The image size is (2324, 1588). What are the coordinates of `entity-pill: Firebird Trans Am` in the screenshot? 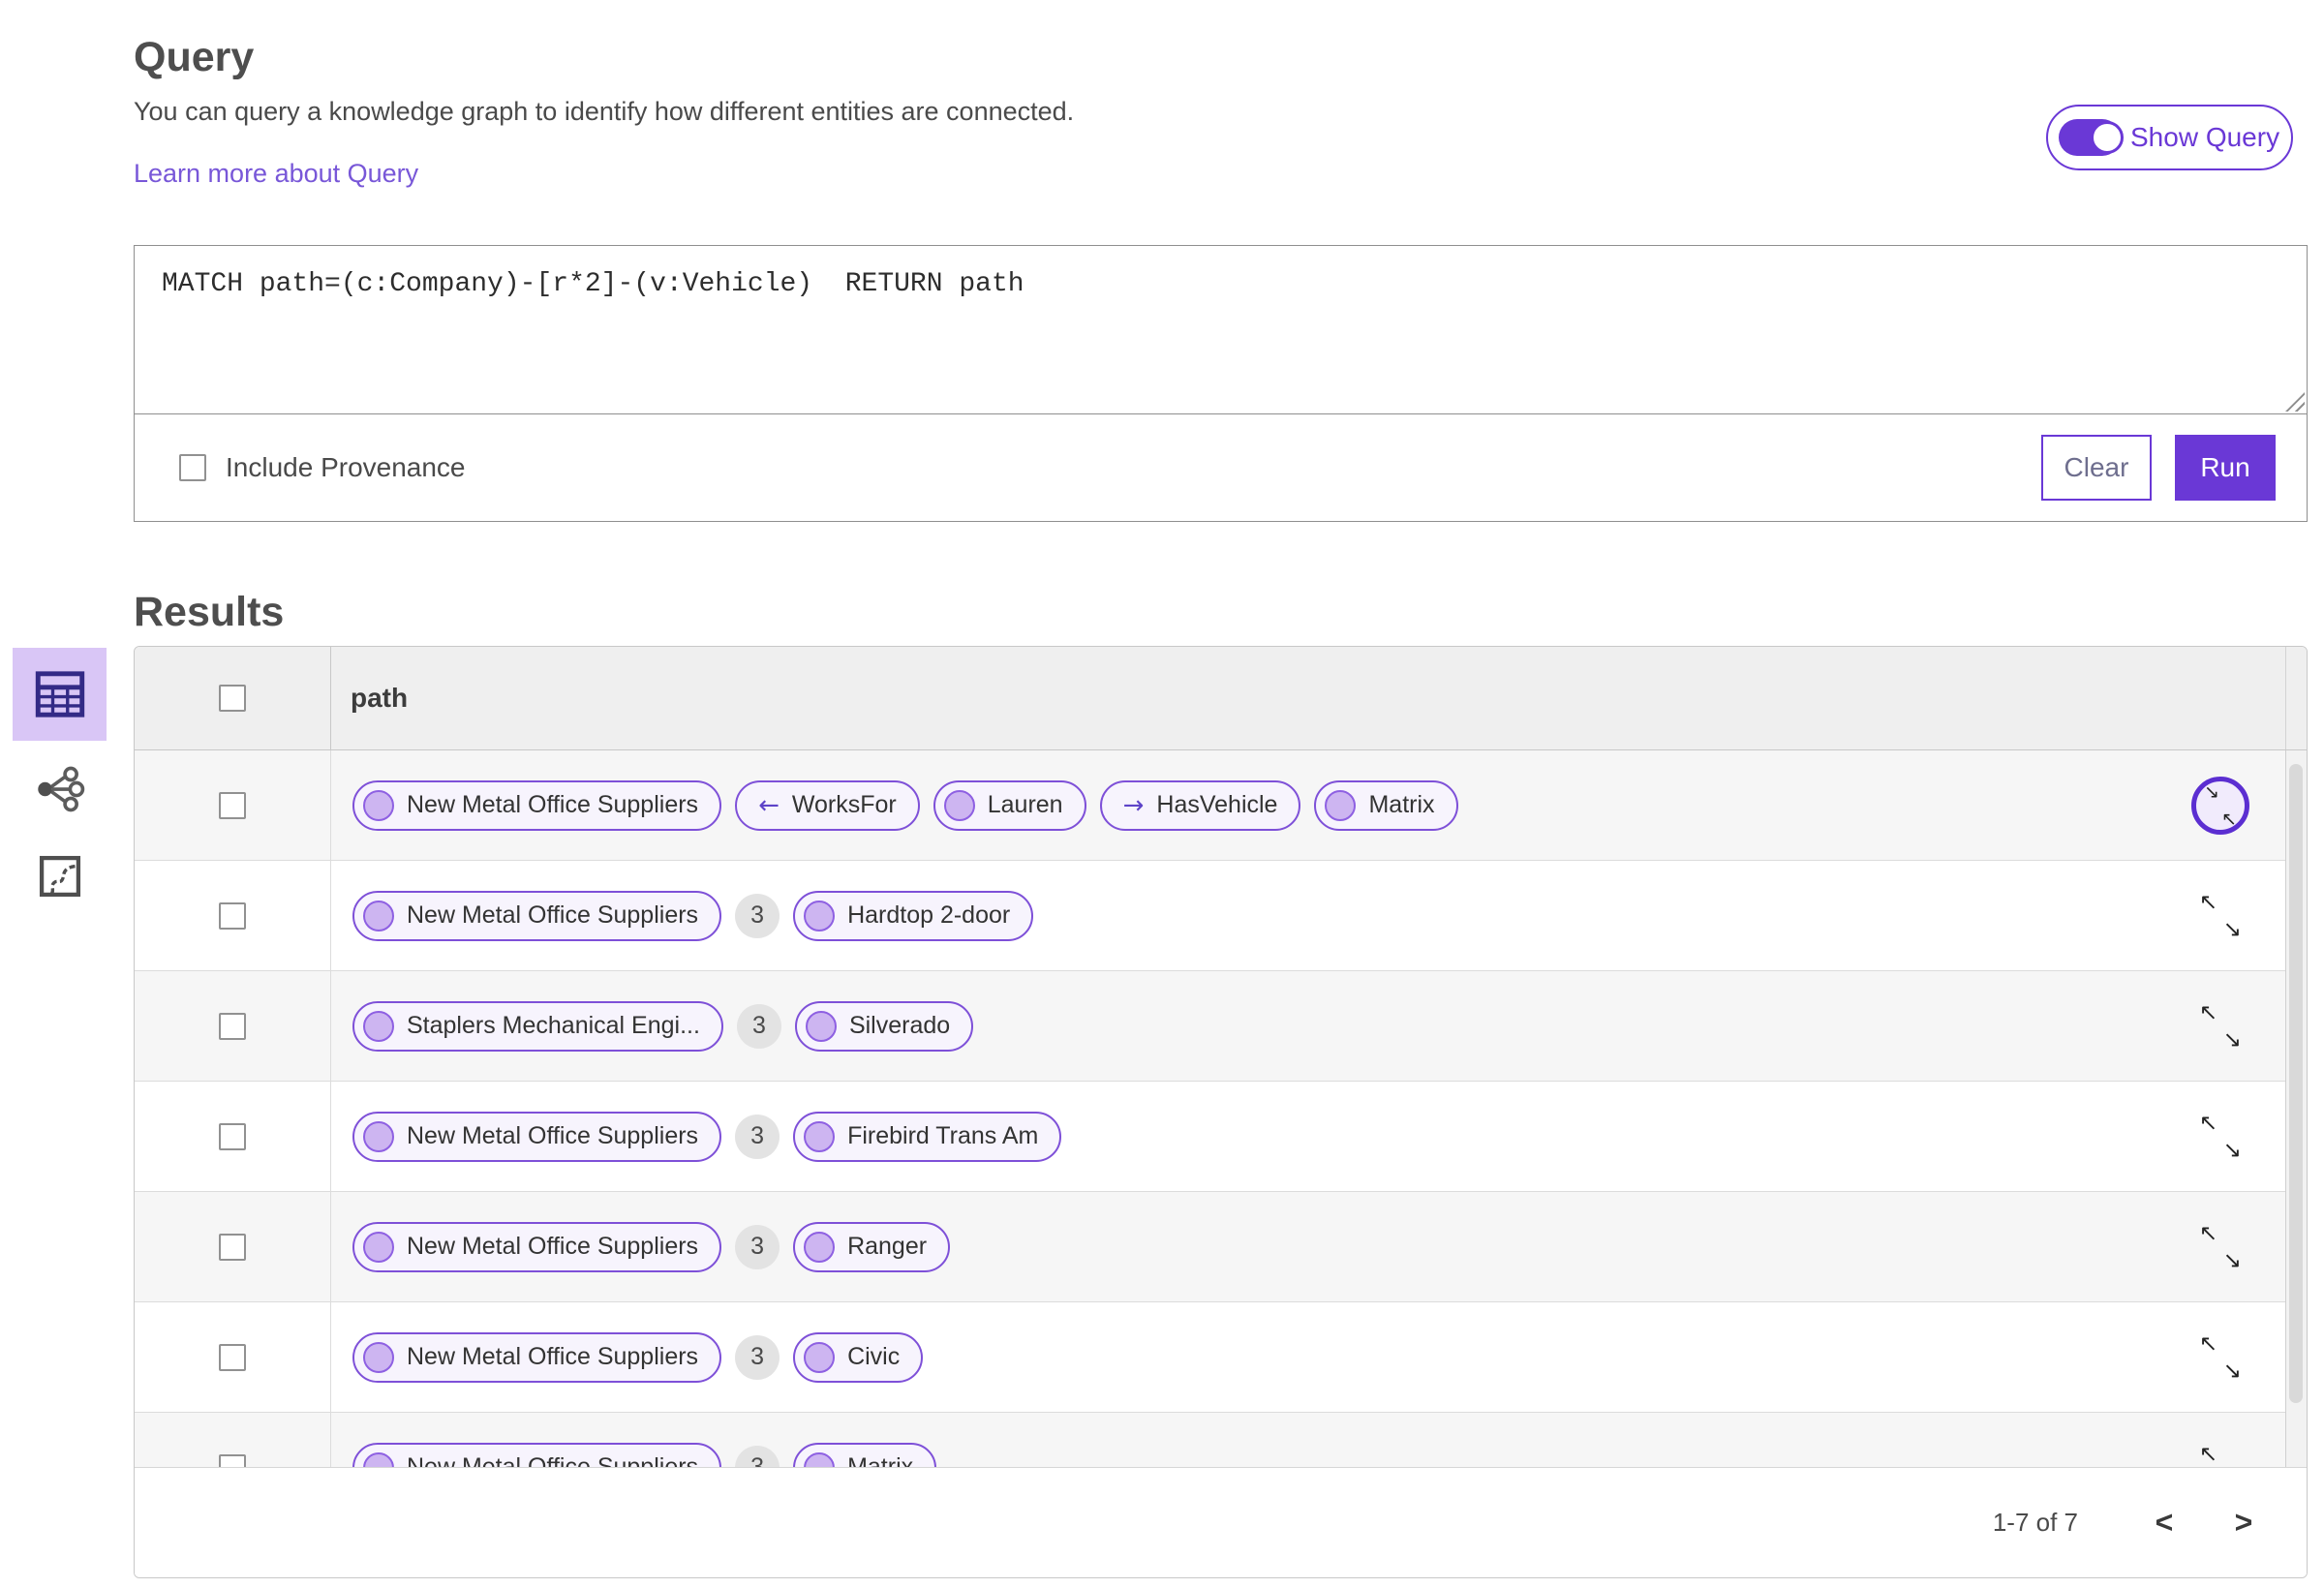 It's located at (928, 1136).